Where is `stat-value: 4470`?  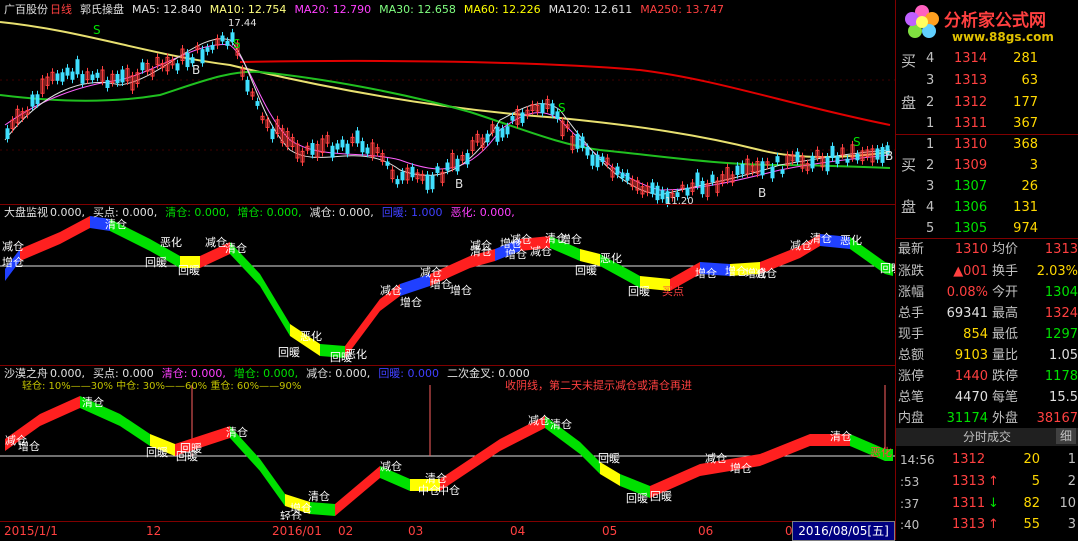 stat-value: 4470 is located at coordinates (971, 397).